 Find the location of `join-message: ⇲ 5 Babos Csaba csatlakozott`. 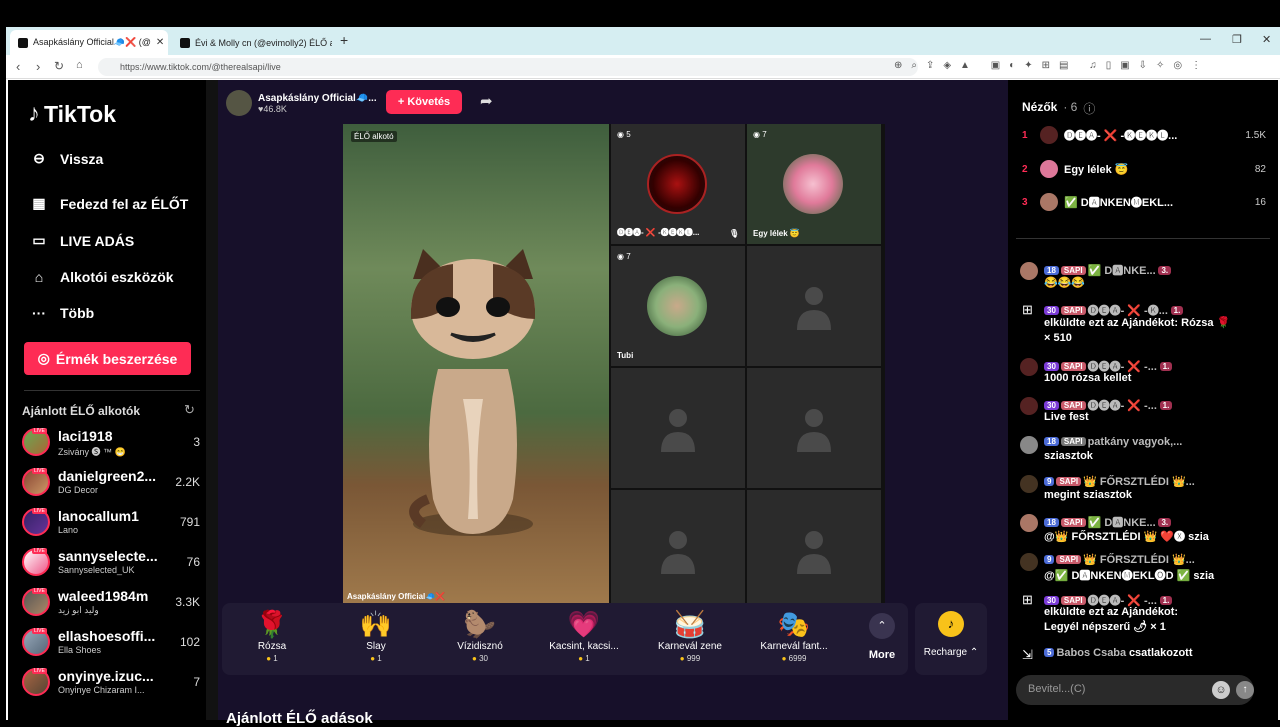

join-message: ⇲ 5 Babos Csaba csatlakozott is located at coordinates (1145, 656).